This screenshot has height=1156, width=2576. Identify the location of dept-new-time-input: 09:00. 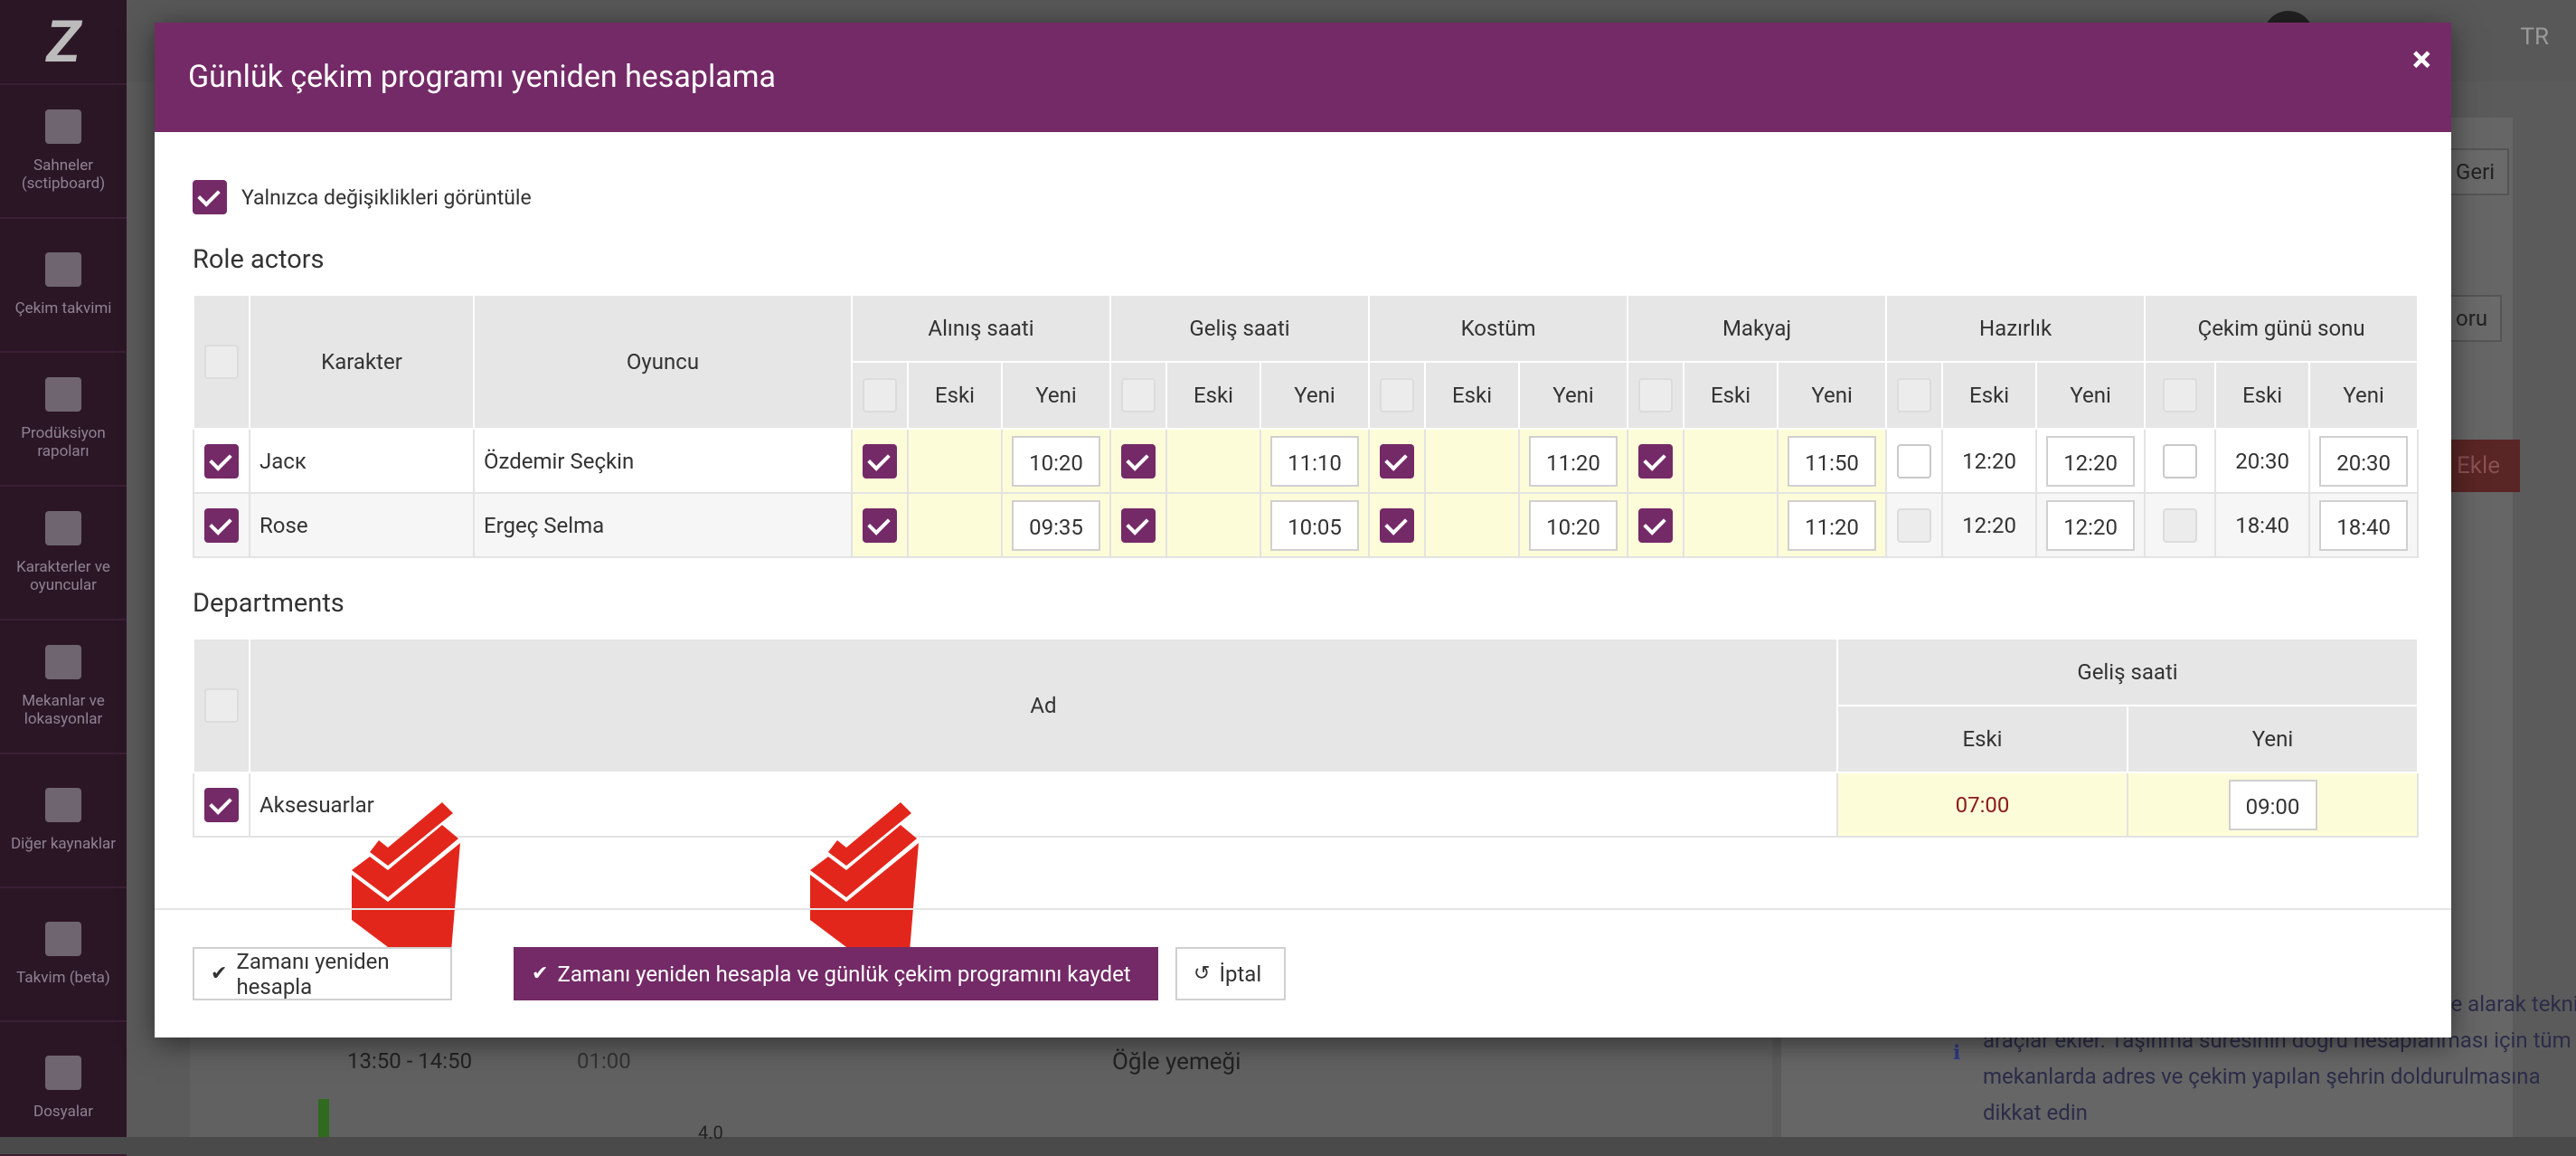
(2272, 804).